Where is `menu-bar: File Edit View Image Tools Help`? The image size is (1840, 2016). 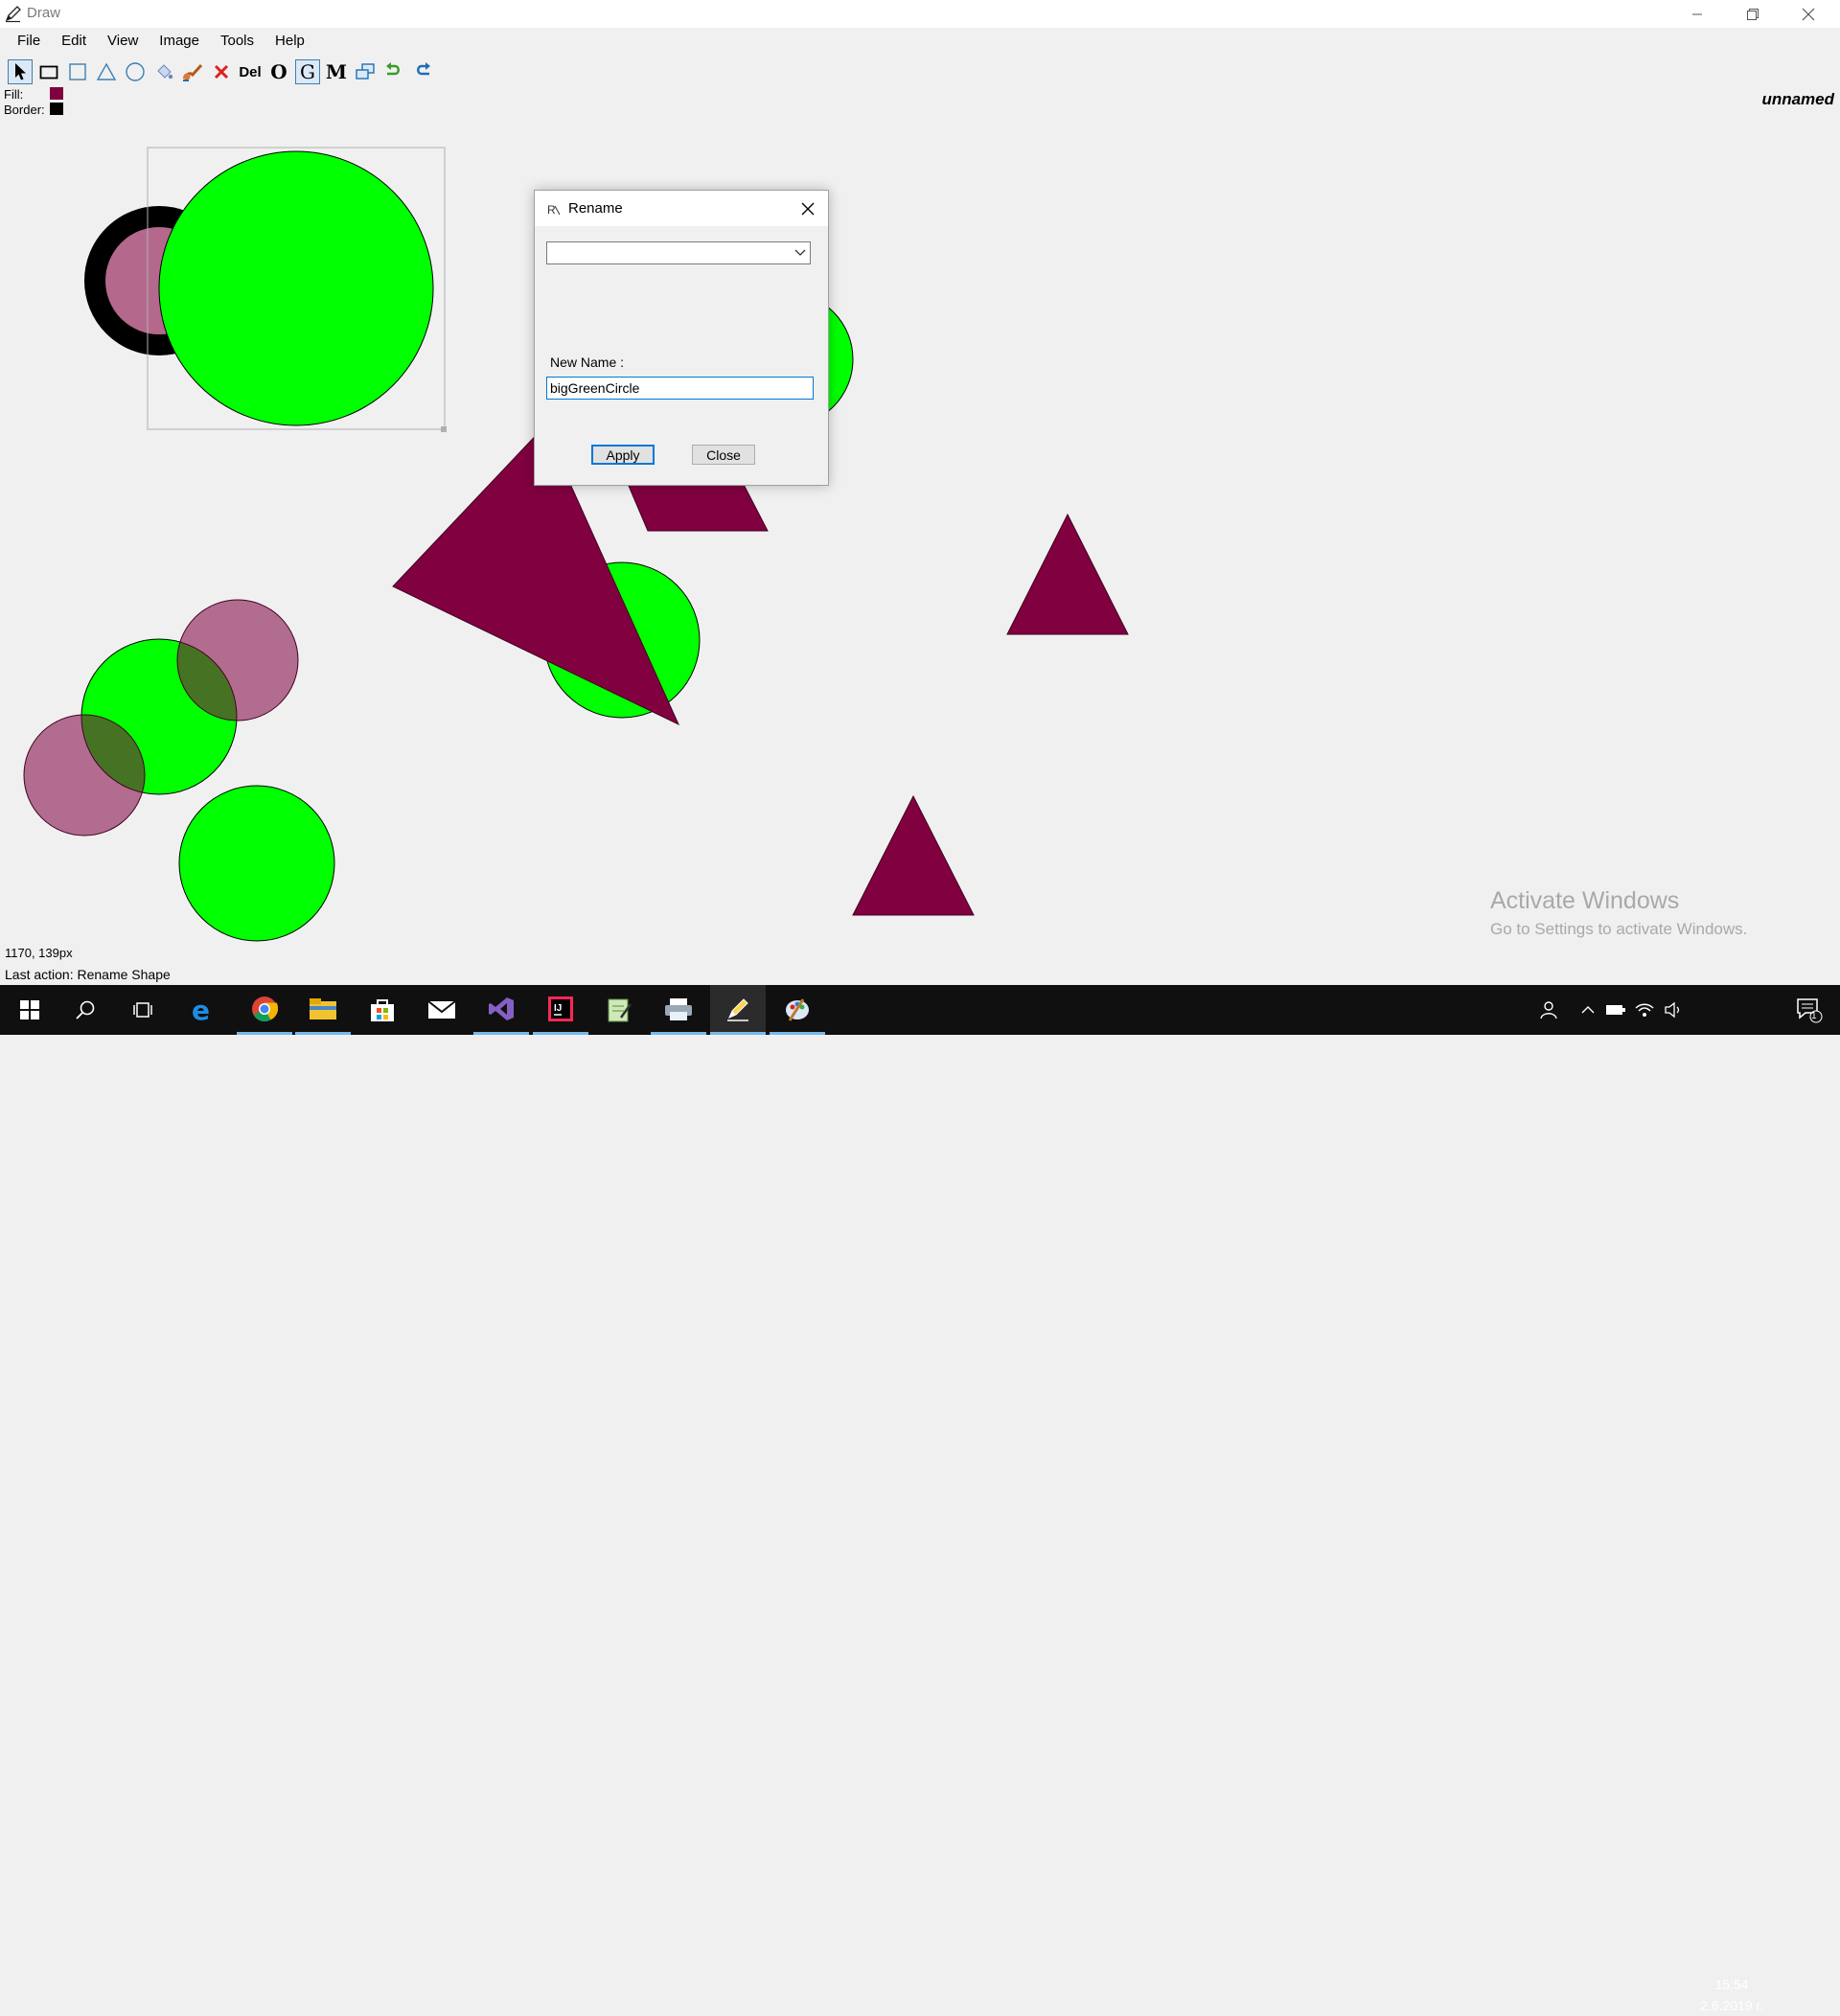
menu-bar: File Edit View Image Tools Help is located at coordinates (158, 41).